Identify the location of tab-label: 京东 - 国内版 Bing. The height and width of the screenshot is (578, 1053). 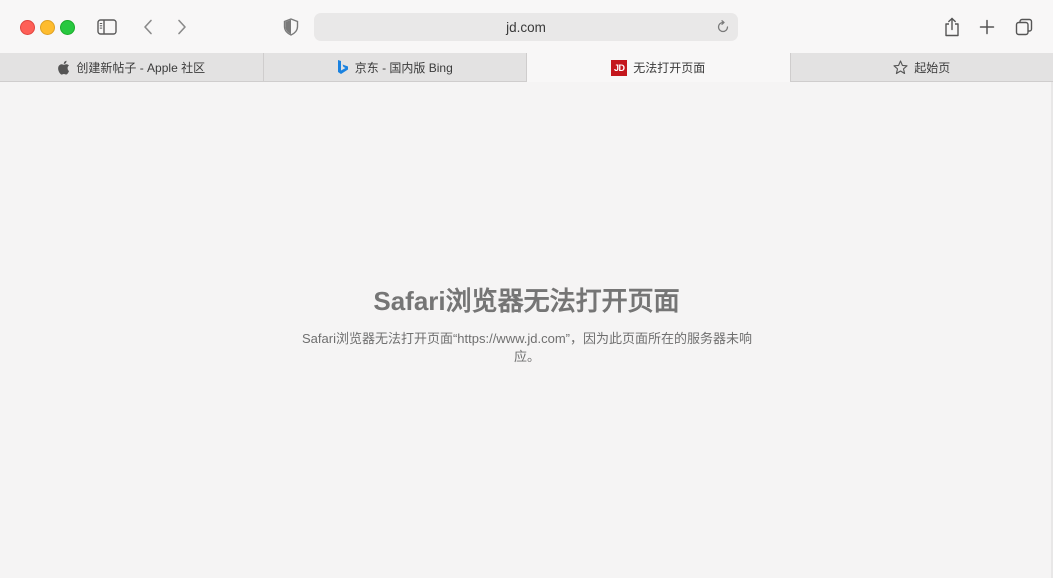
(403, 67).